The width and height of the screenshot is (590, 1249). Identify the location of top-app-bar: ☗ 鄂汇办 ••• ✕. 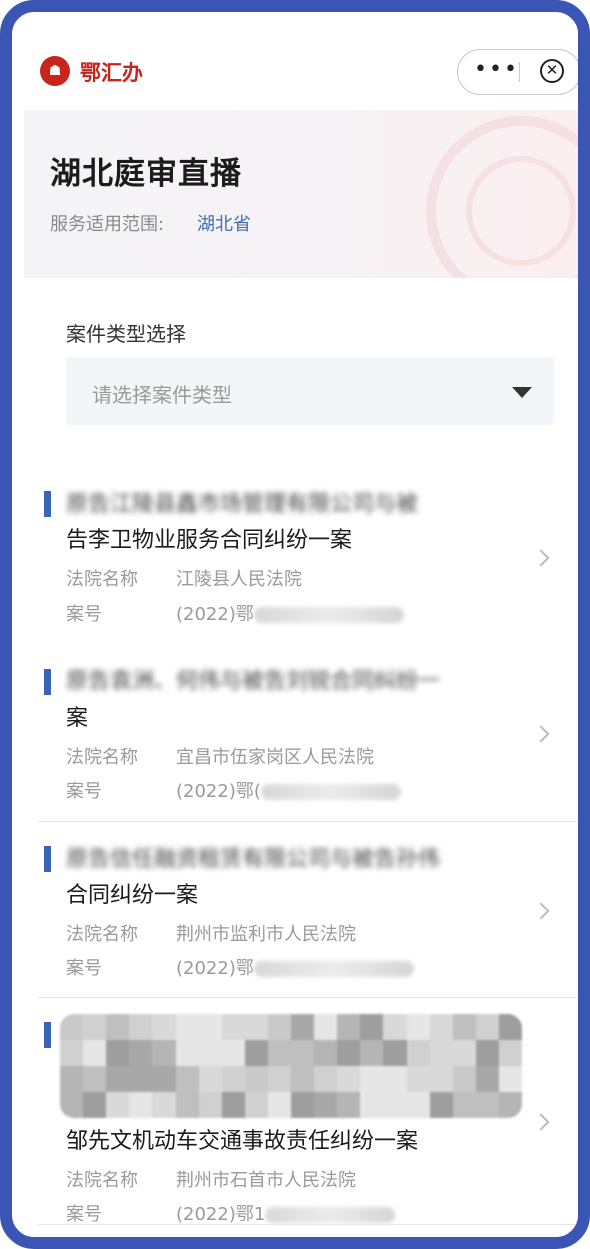
(301, 67).